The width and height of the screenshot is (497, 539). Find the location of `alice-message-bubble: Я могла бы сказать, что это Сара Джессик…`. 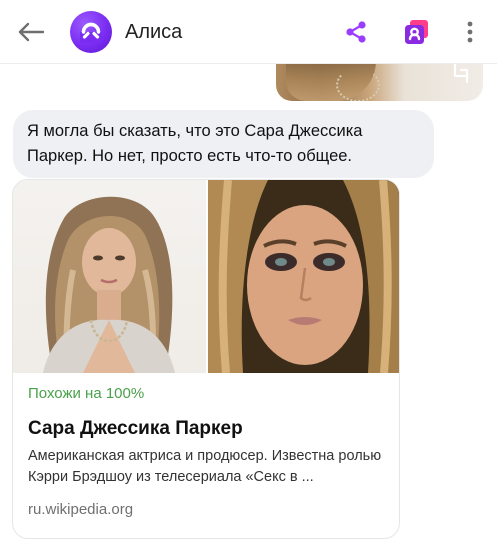

alice-message-bubble: Я могла бы сказать, что это Сара Джессик… is located at coordinates (223, 144).